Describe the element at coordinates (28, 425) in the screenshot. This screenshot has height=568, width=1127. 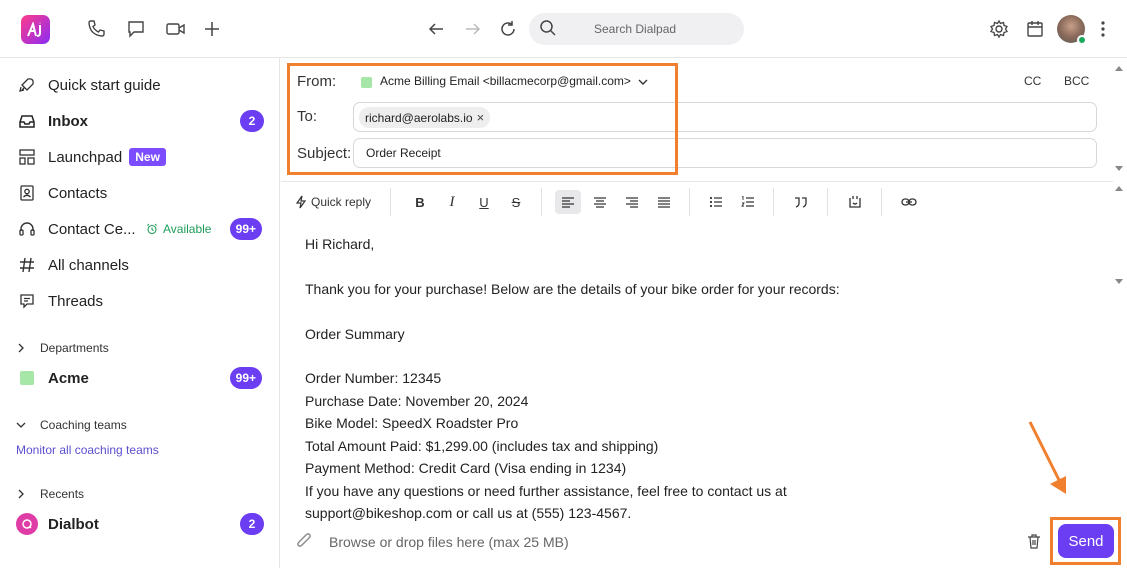
I see `chevron-down-icon` at that location.